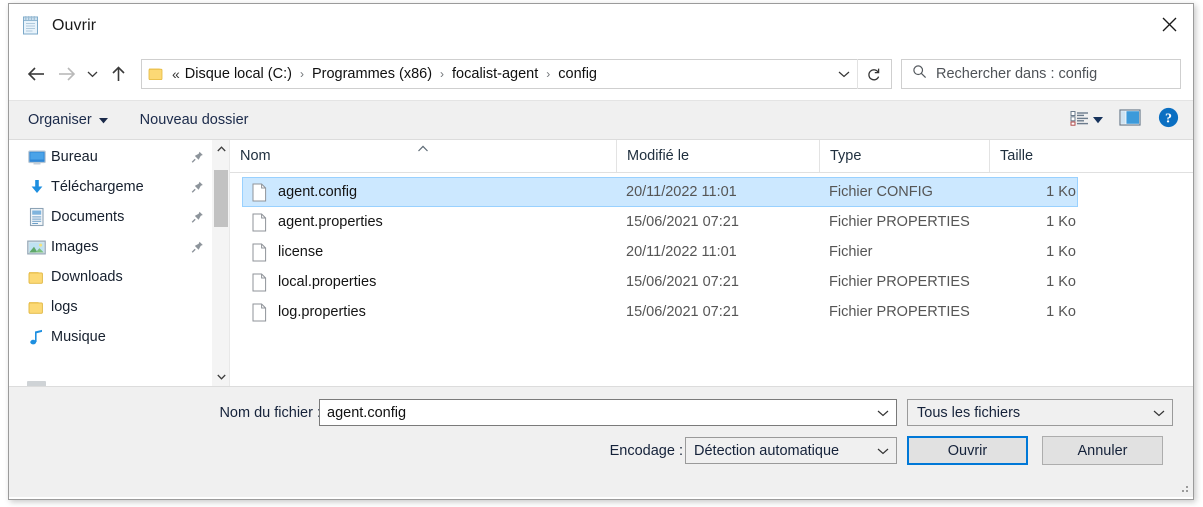  I want to click on column-header-modified: Modifié le, so click(717, 156).